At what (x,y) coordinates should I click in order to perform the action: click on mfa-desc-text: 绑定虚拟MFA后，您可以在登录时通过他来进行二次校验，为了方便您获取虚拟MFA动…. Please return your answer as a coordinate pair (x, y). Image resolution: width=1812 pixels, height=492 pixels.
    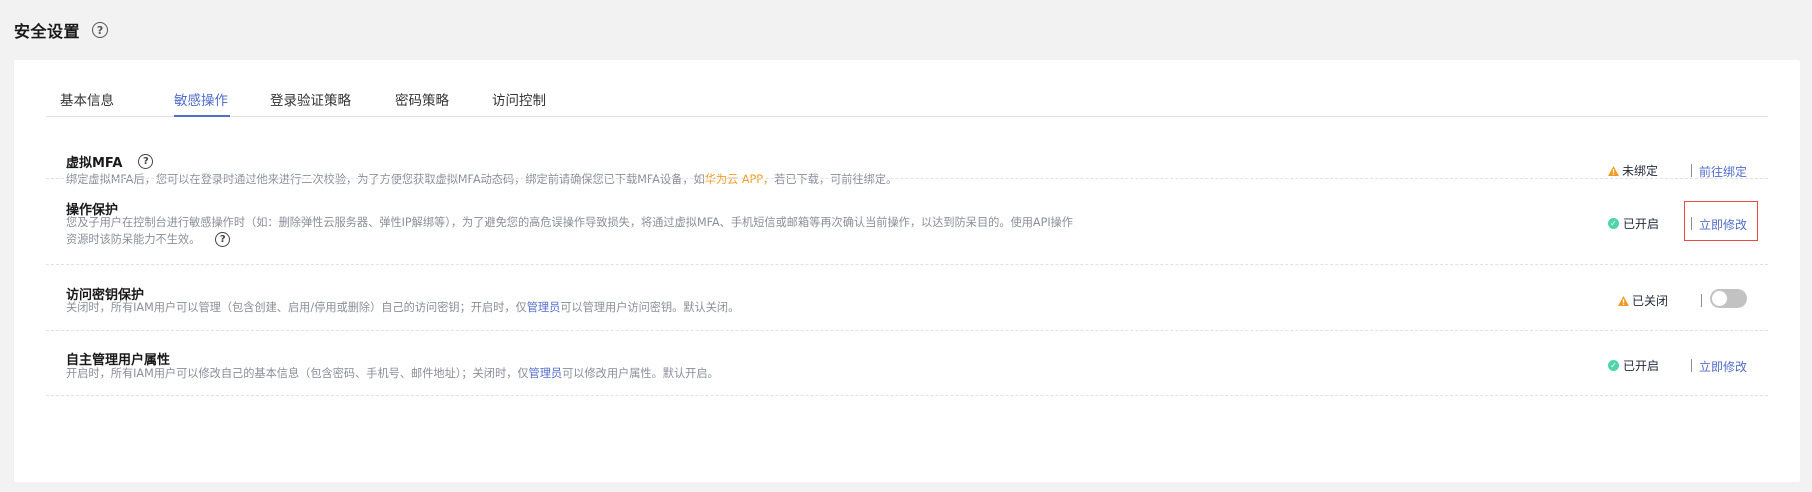
    Looking at the image, I should click on (385, 179).